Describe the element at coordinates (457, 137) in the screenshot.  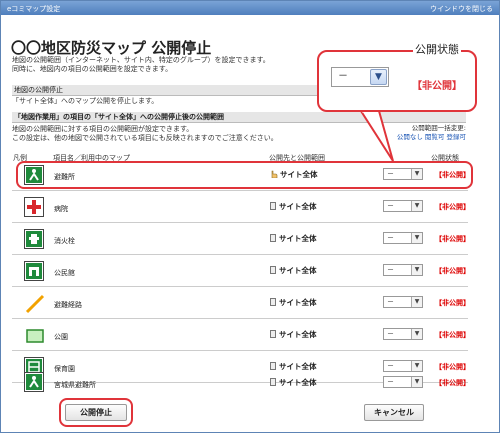
I see `bulk-link-register: 登録可` at that location.